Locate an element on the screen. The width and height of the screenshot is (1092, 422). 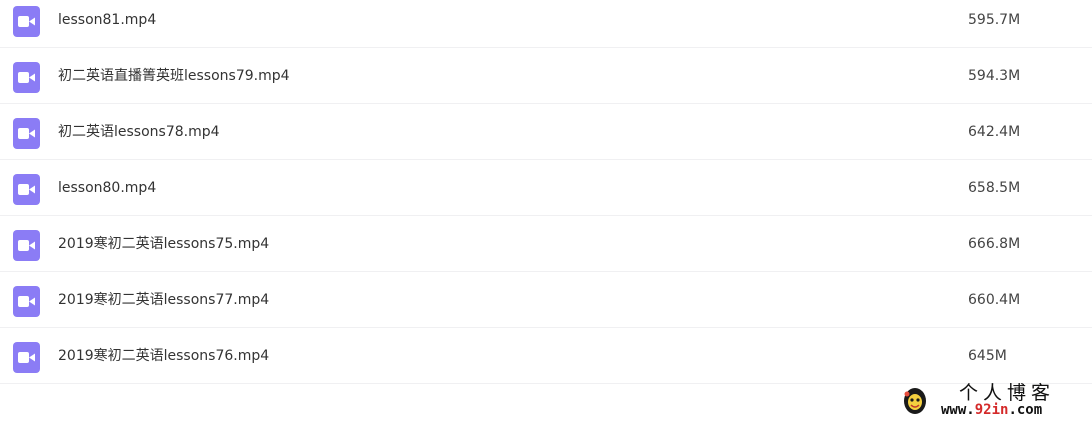
watermark-url-suffix: .com is located at coordinates (1025, 410).